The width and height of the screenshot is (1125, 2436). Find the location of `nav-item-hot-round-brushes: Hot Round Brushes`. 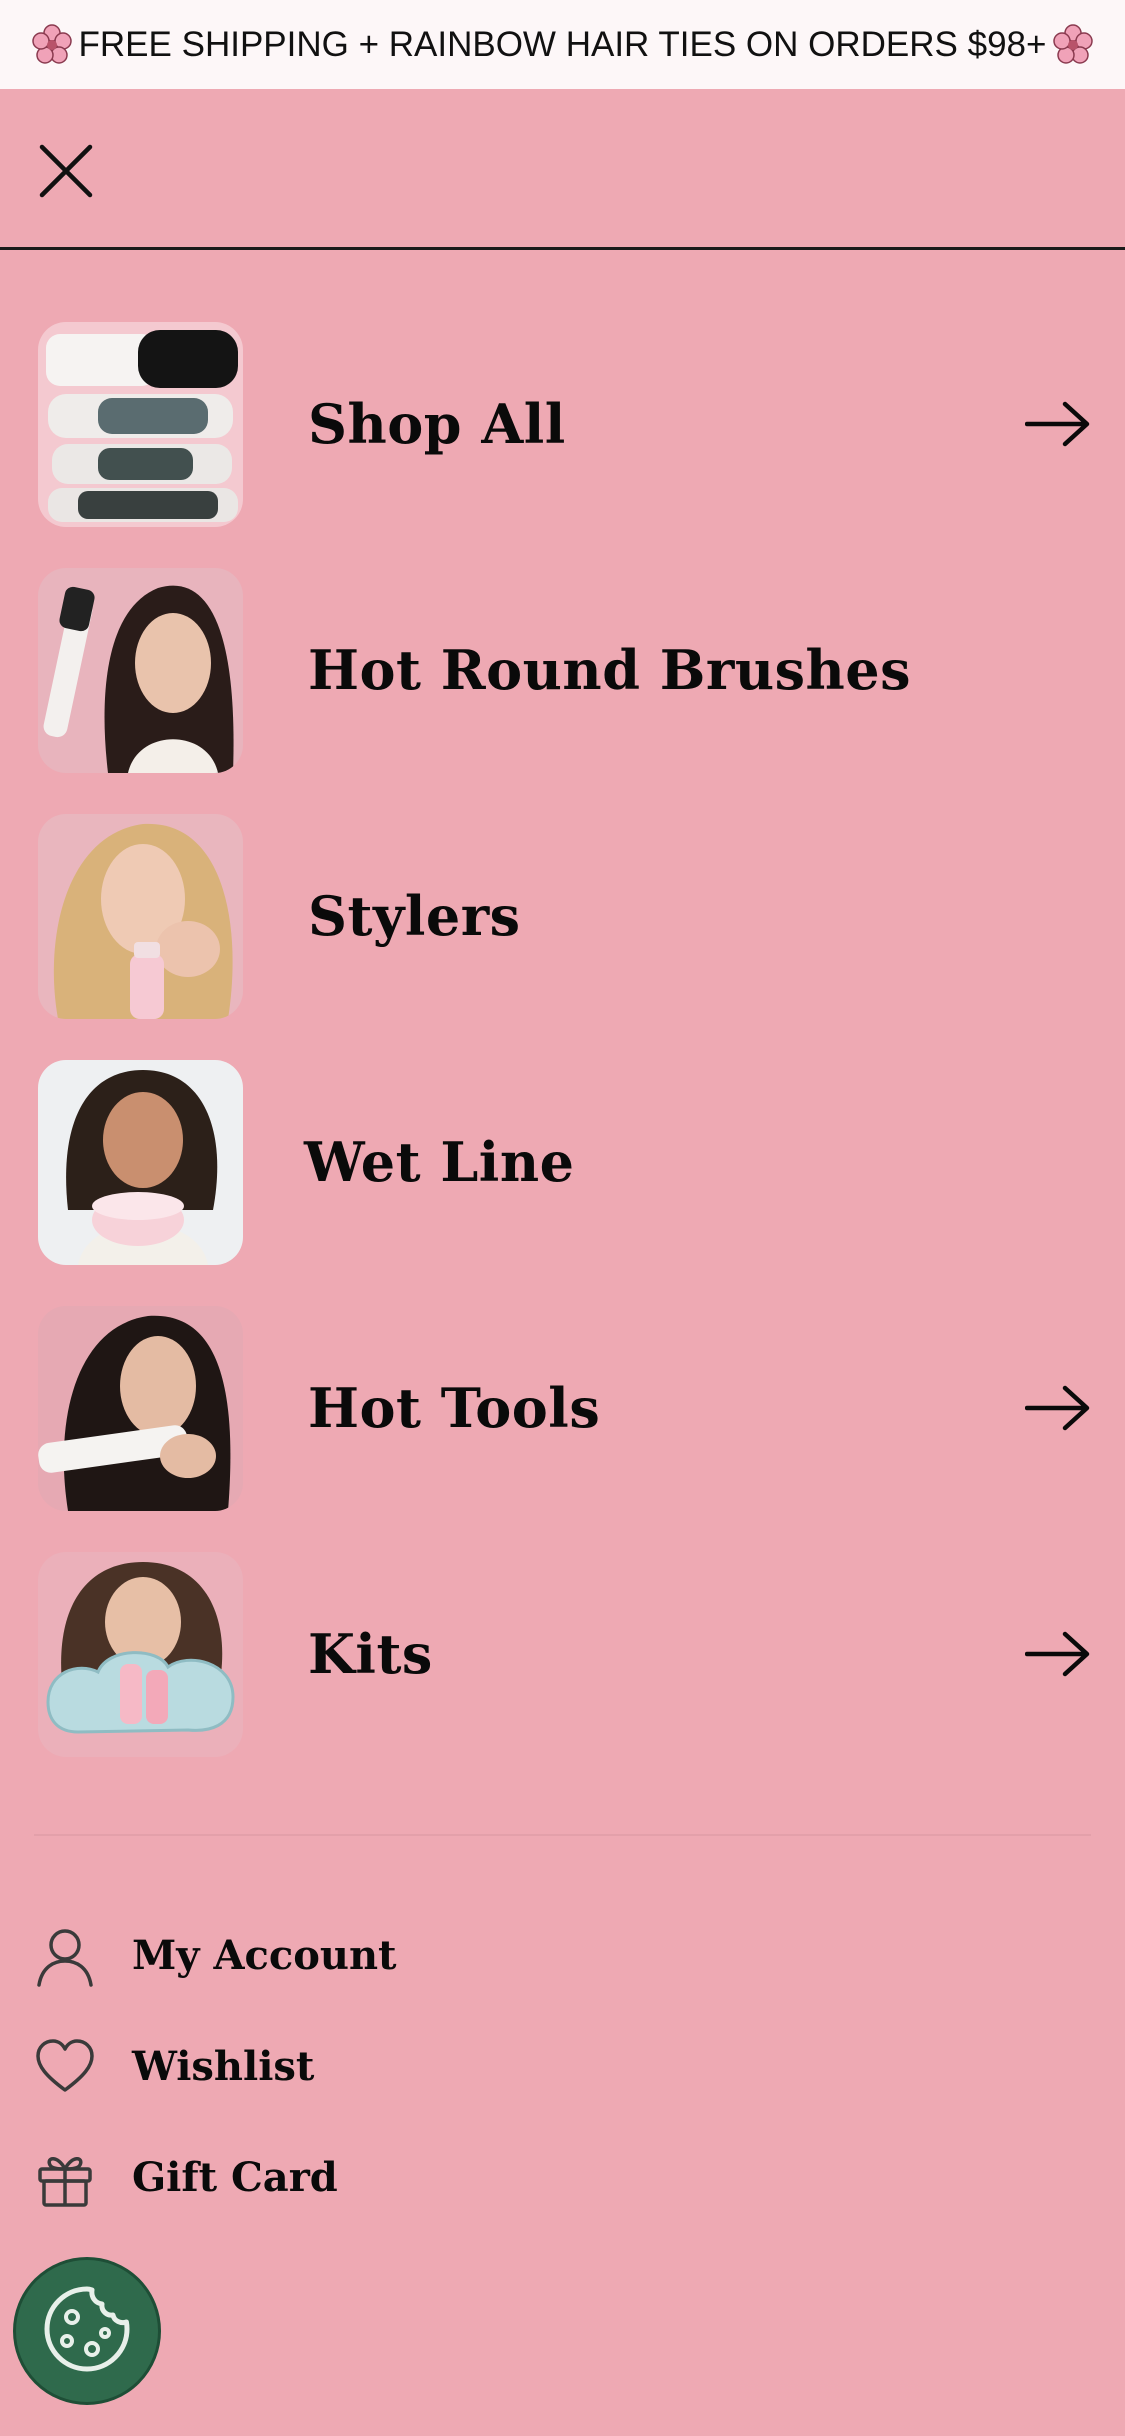

nav-item-hot-round-brushes: Hot Round Brushes is located at coordinates (562, 691).